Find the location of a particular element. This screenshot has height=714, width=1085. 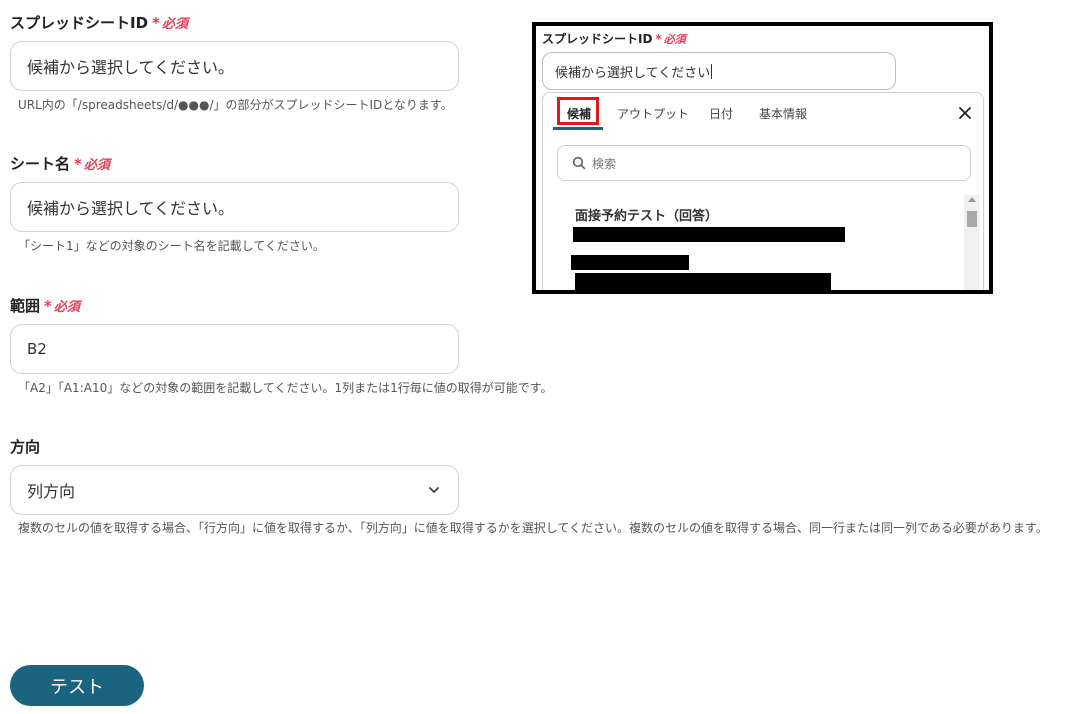

scrollbar-thumb is located at coordinates (972, 219).